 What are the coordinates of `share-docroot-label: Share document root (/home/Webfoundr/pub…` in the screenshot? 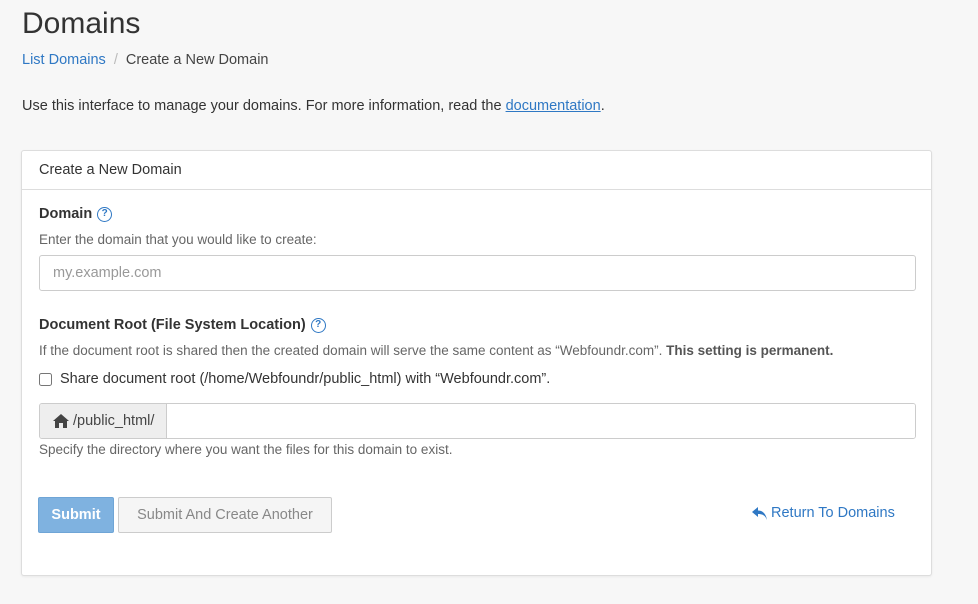 It's located at (305, 379).